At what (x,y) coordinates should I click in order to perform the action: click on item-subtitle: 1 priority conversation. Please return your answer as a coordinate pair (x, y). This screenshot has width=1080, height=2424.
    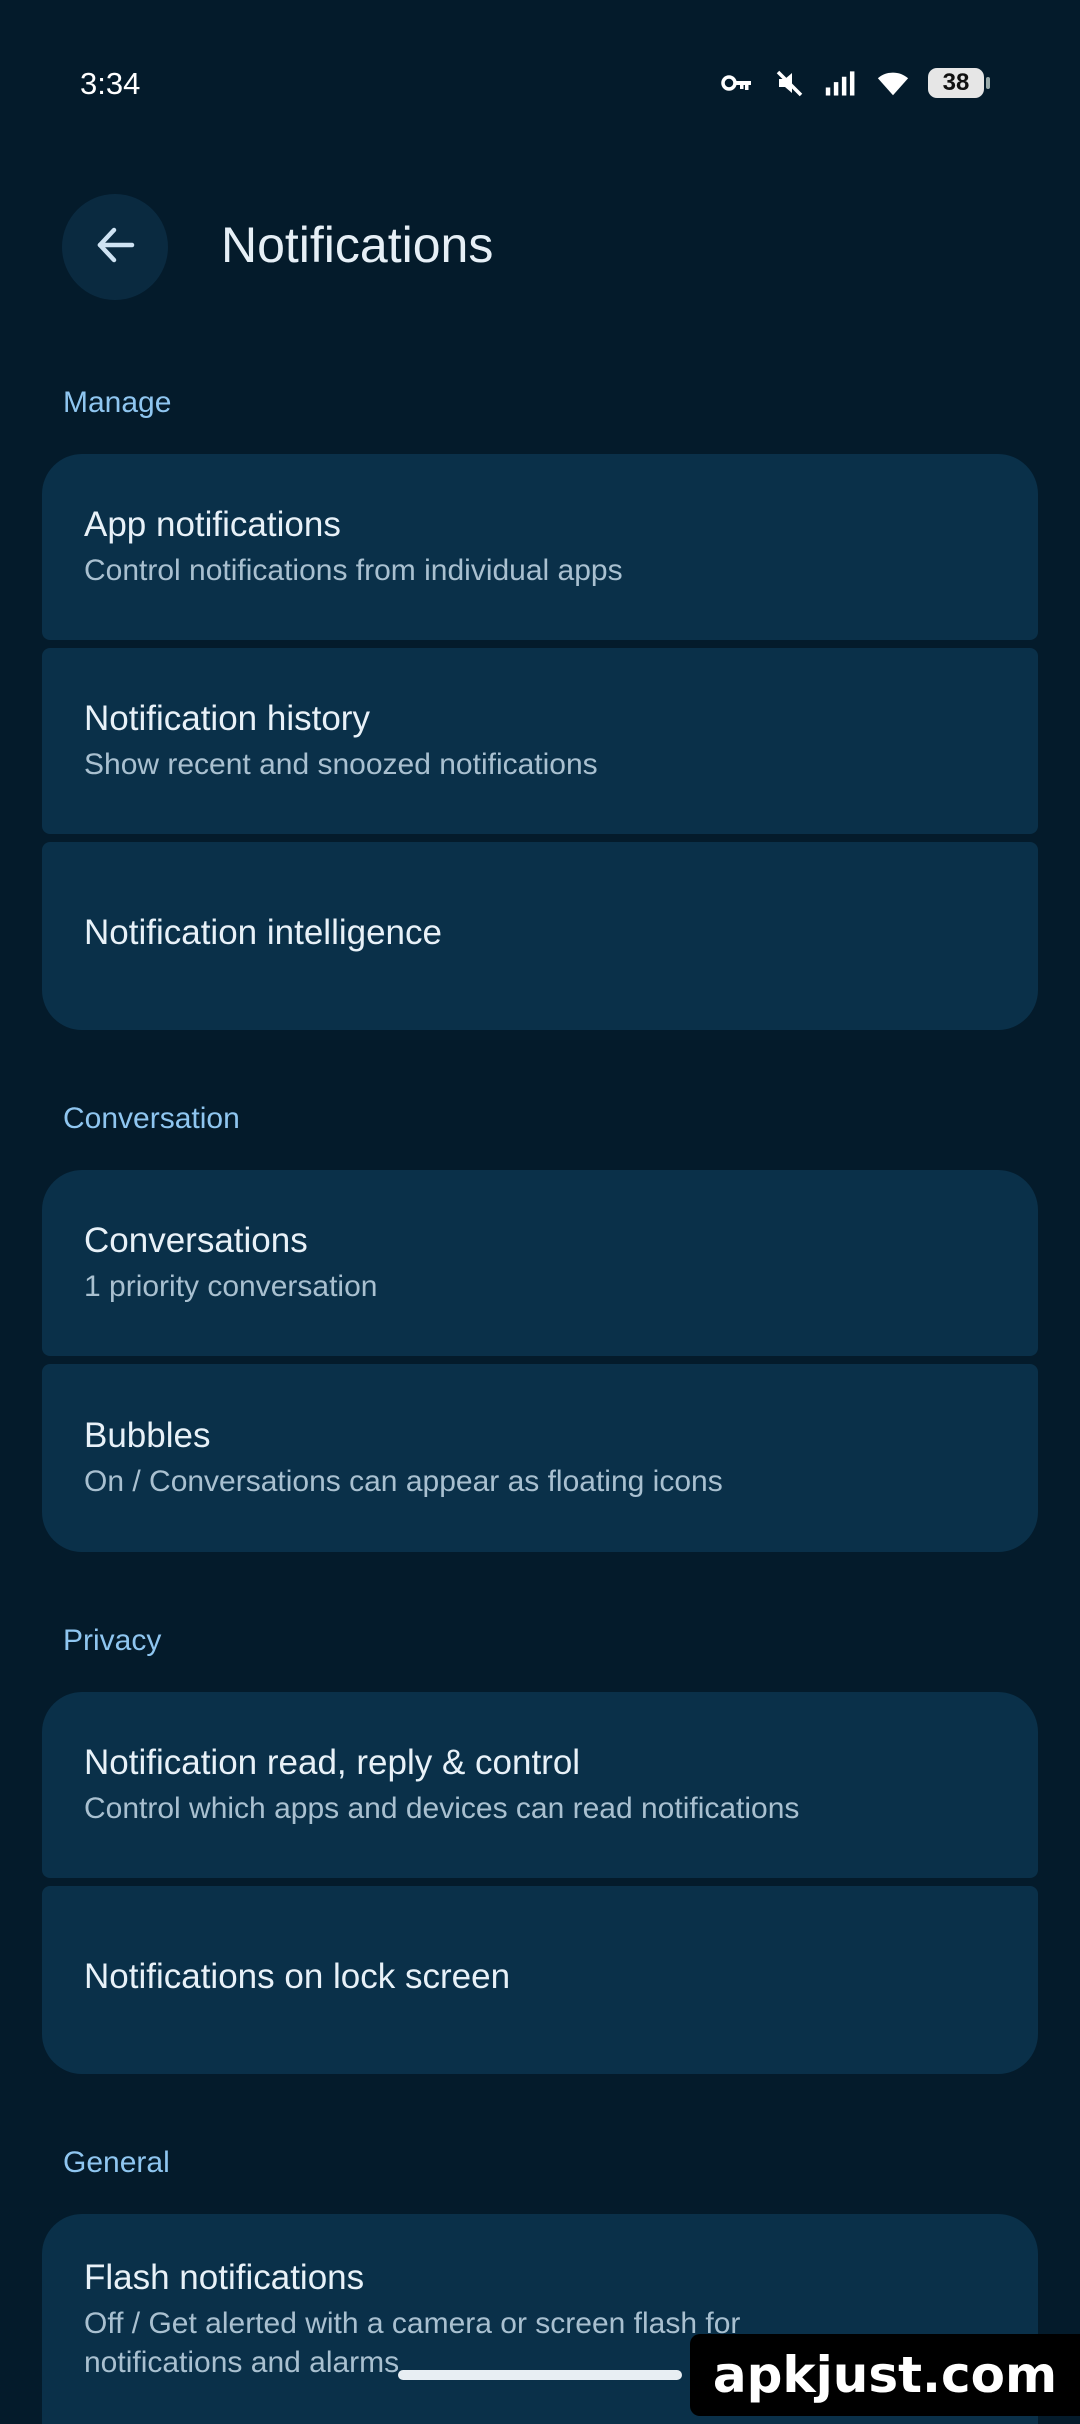
    Looking at the image, I should click on (231, 1286).